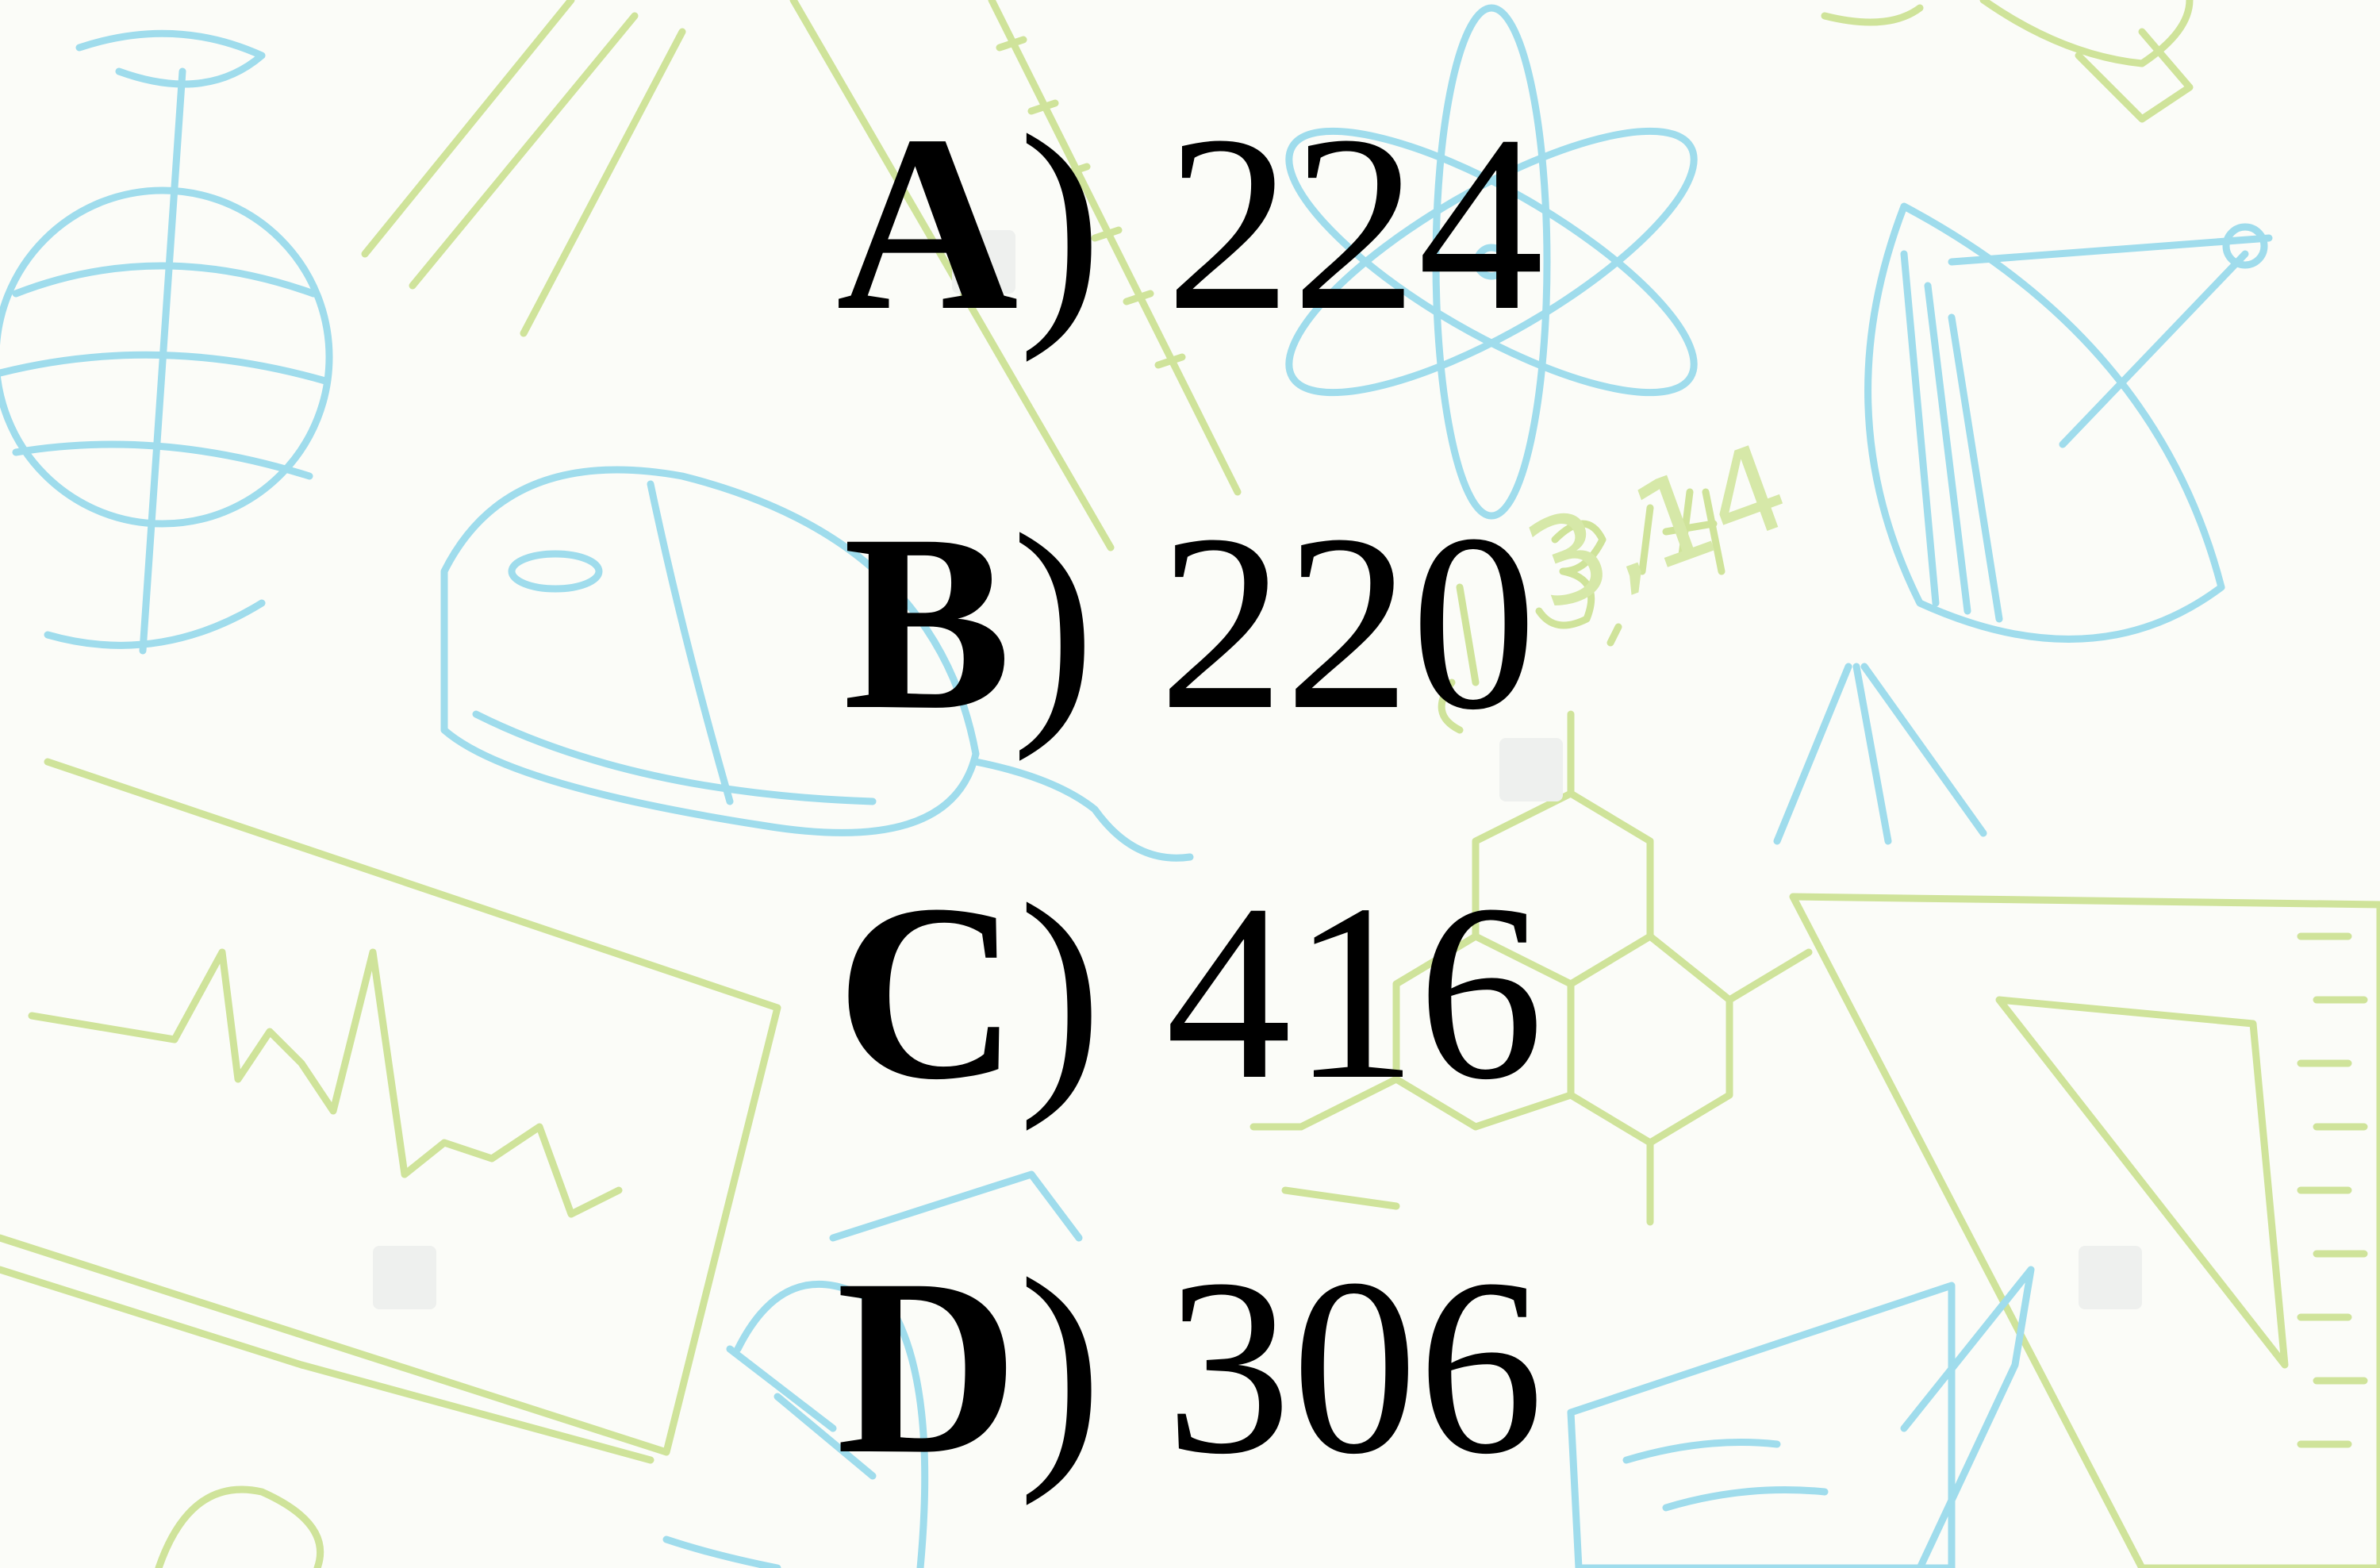 The image size is (2380, 1568). What do you see at coordinates (927, 223) in the screenshot?
I see `option-letter: A` at bounding box center [927, 223].